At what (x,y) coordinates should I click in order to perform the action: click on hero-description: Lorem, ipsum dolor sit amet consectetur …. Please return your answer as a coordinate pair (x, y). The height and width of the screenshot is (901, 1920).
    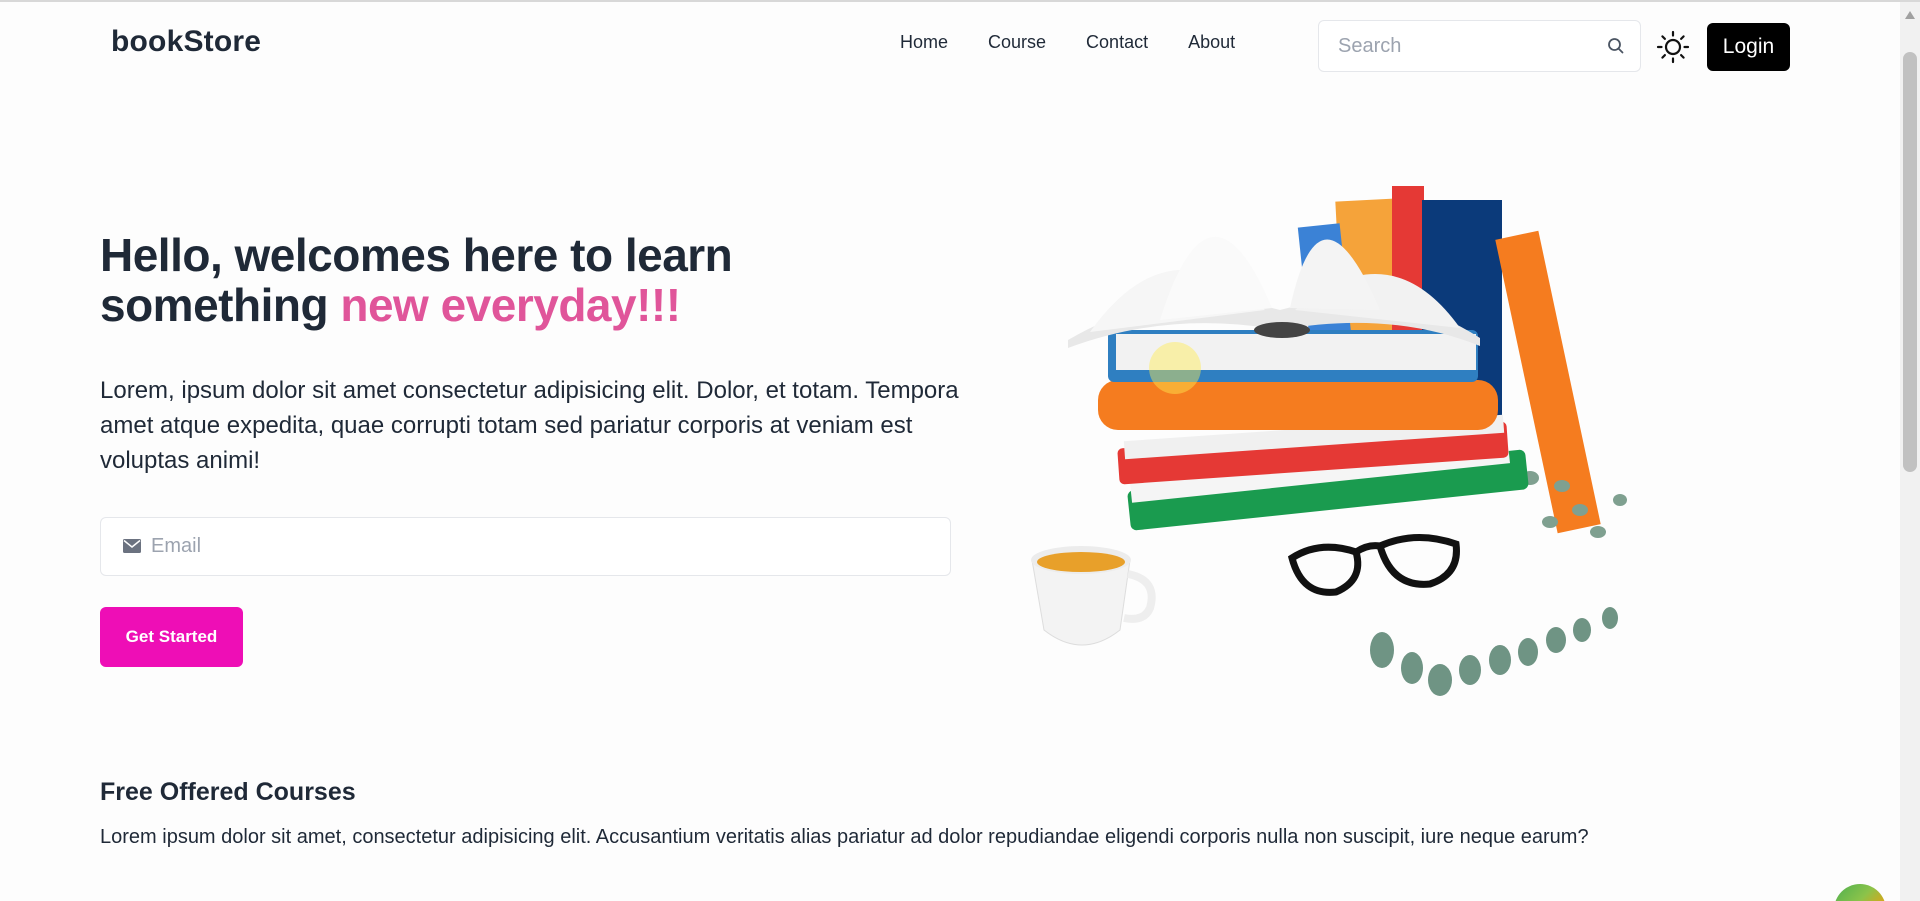
    Looking at the image, I should click on (529, 425).